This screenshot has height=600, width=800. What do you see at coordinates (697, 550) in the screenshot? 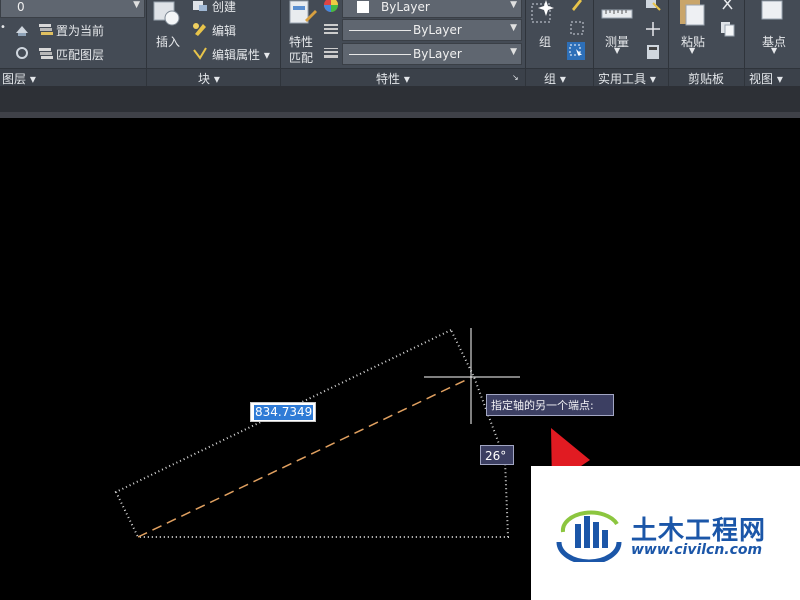
I see `watermark-url: www.civilcn.com` at bounding box center [697, 550].